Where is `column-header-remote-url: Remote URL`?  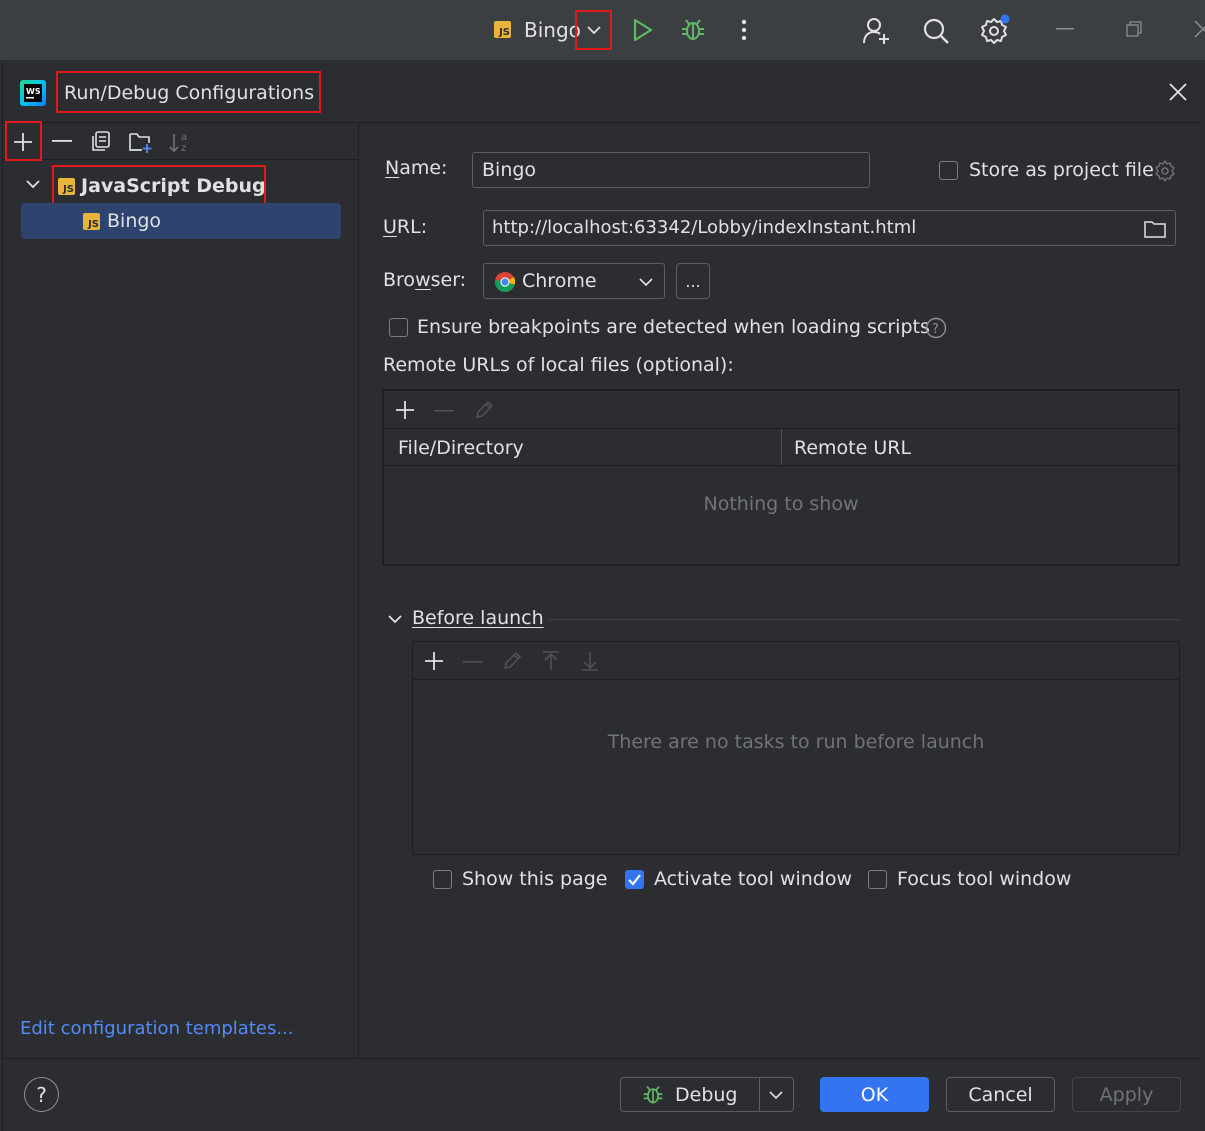
column-header-remote-url: Remote URL is located at coordinates (852, 448).